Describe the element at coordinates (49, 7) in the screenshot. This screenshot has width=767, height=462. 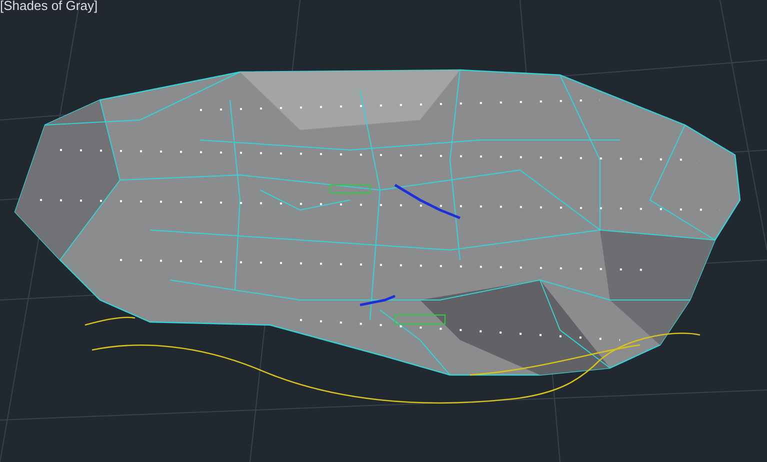
I see `visual-style-label: [Shades of Gray]` at that location.